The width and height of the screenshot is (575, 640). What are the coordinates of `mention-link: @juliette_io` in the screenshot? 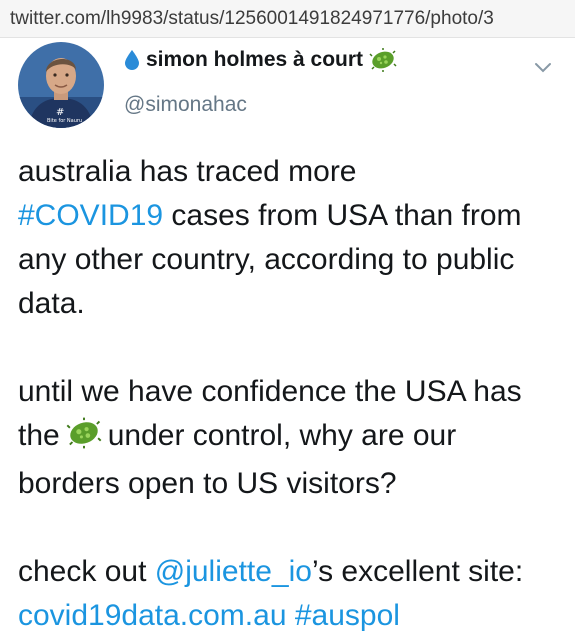 It's located at (233, 571).